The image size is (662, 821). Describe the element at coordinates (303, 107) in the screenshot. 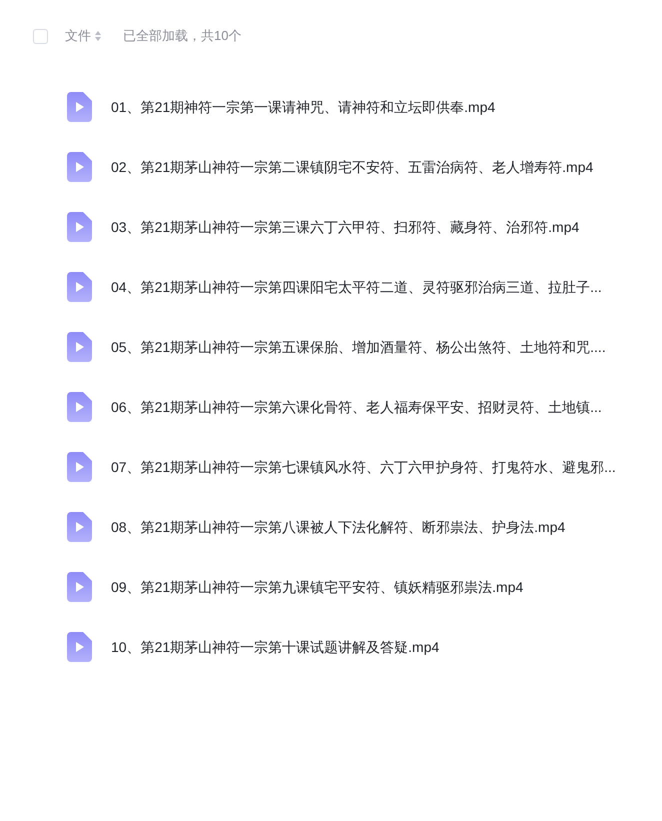

I see `file-name: 01、第21期神符一宗第一课请神咒、请神符和立坛即供奉.mp4` at that location.